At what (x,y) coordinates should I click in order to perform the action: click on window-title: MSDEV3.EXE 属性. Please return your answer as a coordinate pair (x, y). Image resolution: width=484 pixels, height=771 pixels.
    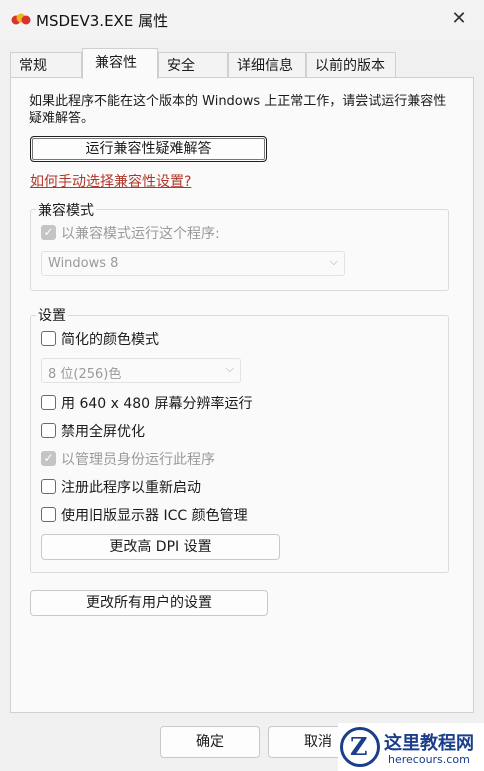
    Looking at the image, I should click on (102, 21).